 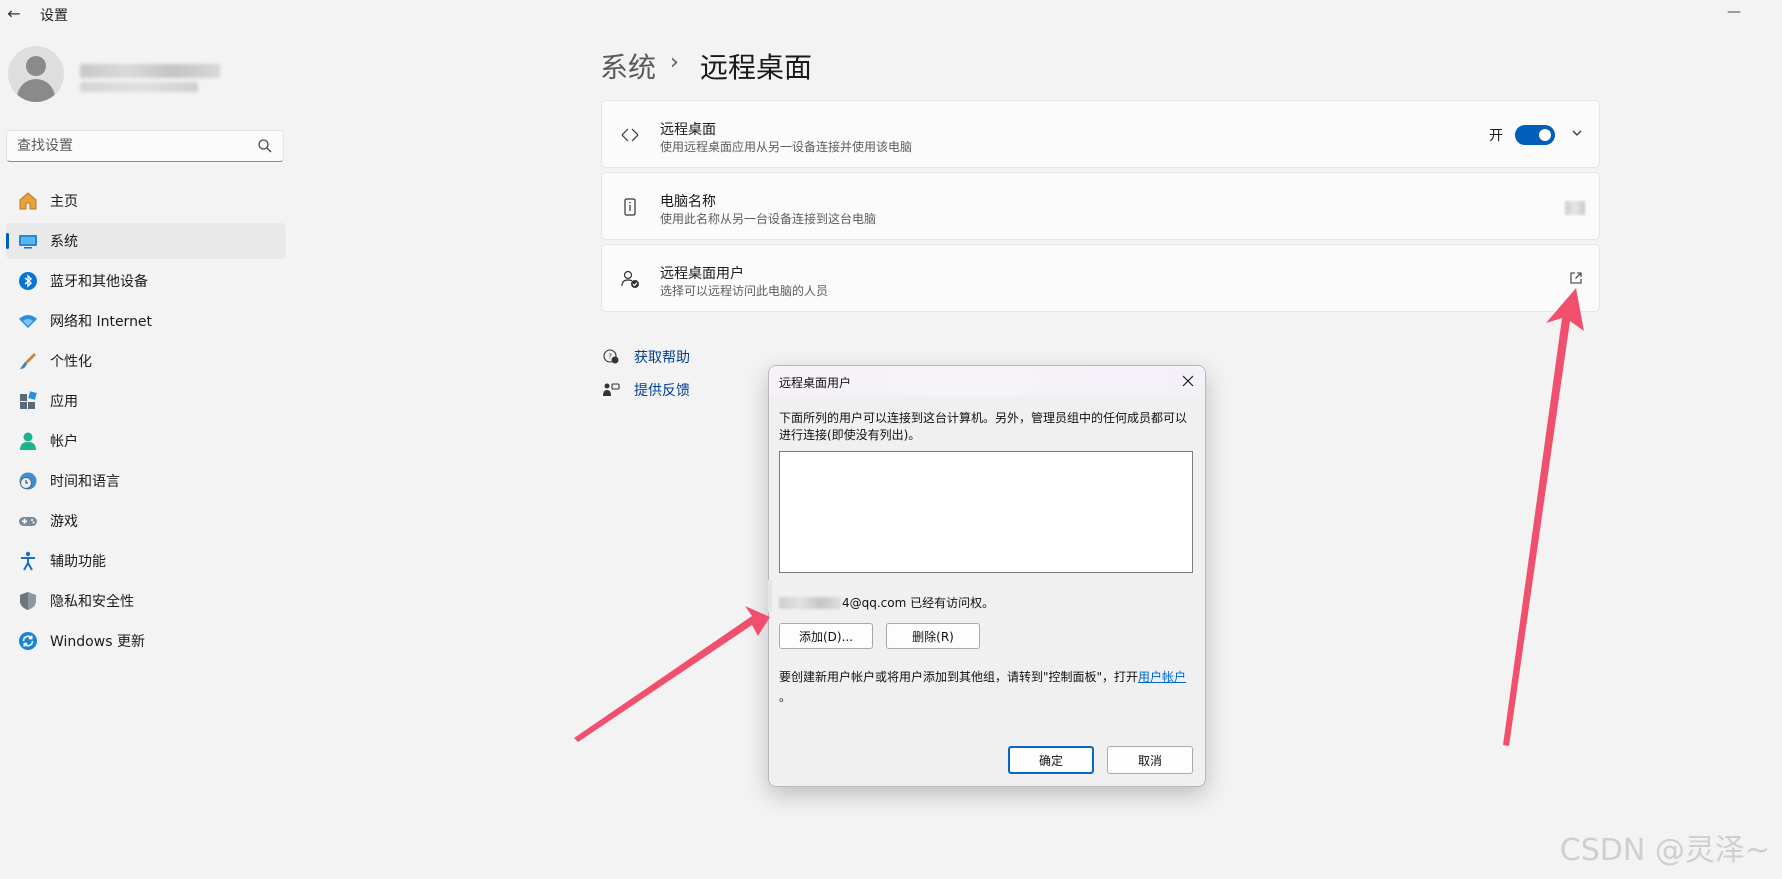 What do you see at coordinates (146, 641) in the screenshot?
I see `sidebar-item-windows-update: Windows 更新` at bounding box center [146, 641].